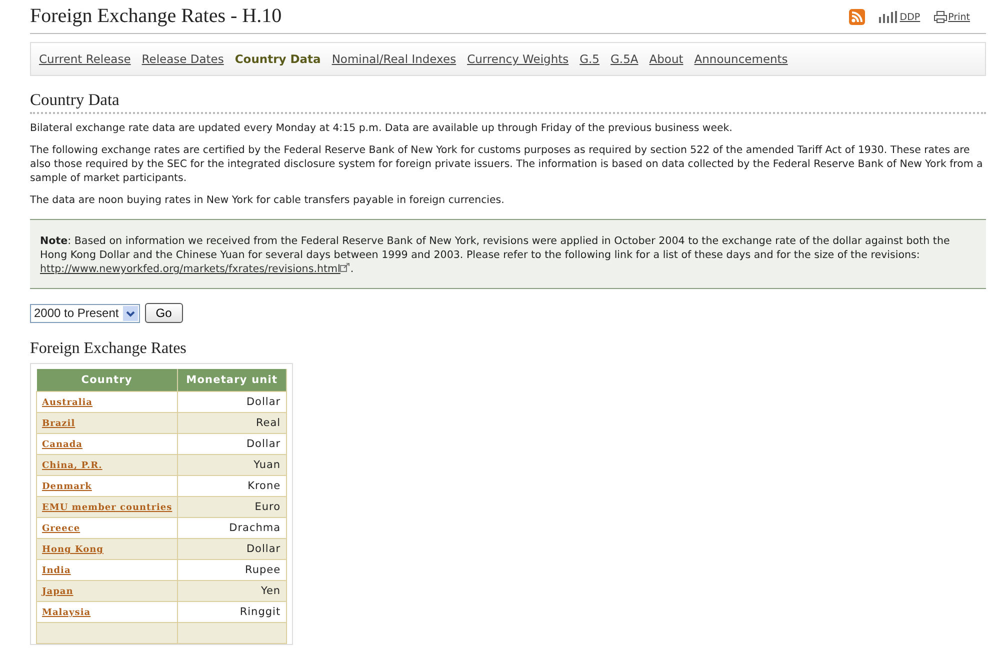 This screenshot has height=650, width=994. What do you see at coordinates (508, 102) in the screenshot?
I see `section-title: Country Data` at bounding box center [508, 102].